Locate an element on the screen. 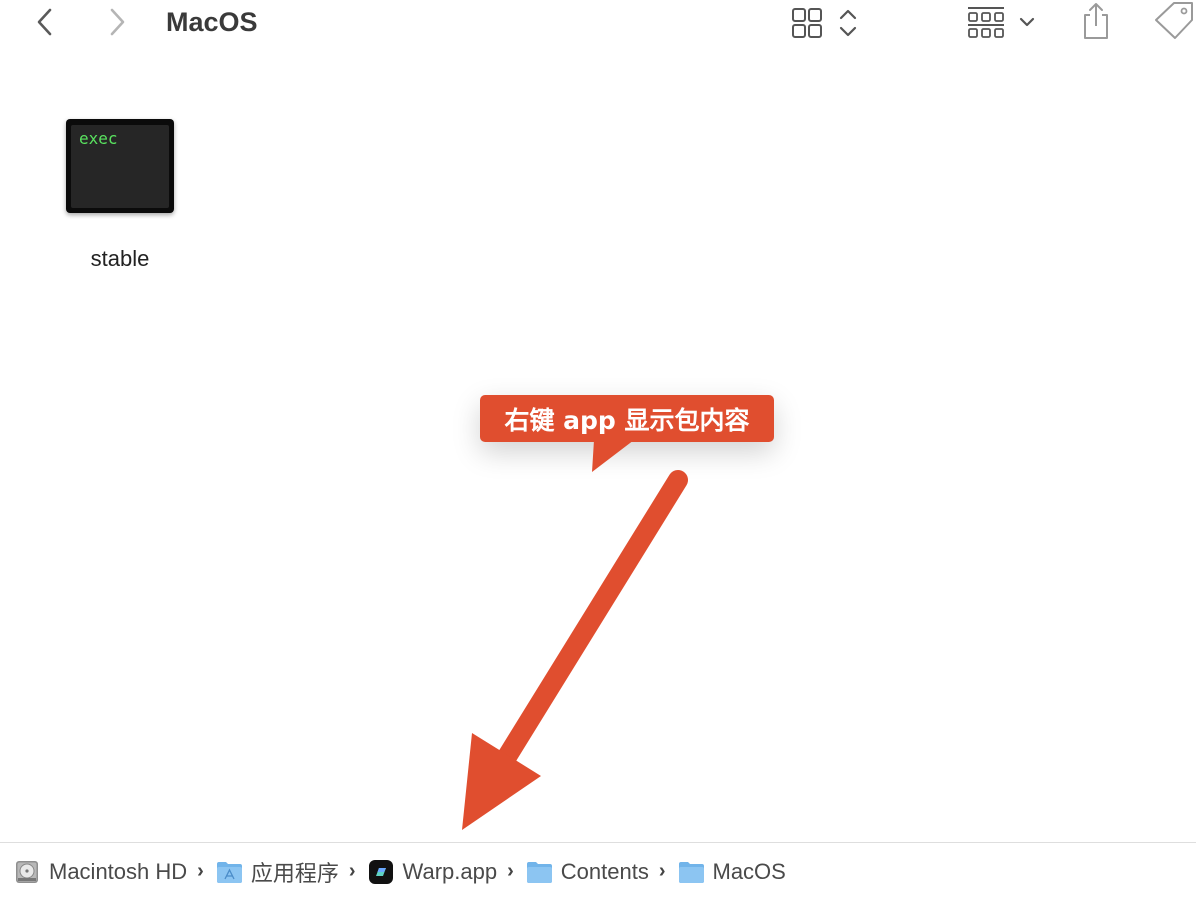  chevron-left-icon is located at coordinates (44, 22).